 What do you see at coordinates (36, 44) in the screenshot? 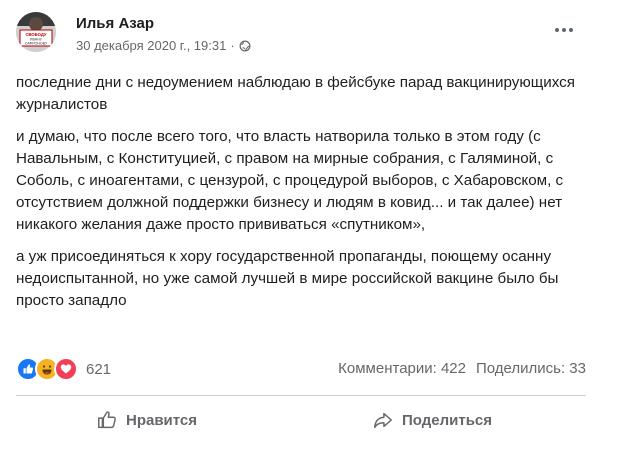
I see `avatar-sign-line-3: САФРОНОВУ` at bounding box center [36, 44].